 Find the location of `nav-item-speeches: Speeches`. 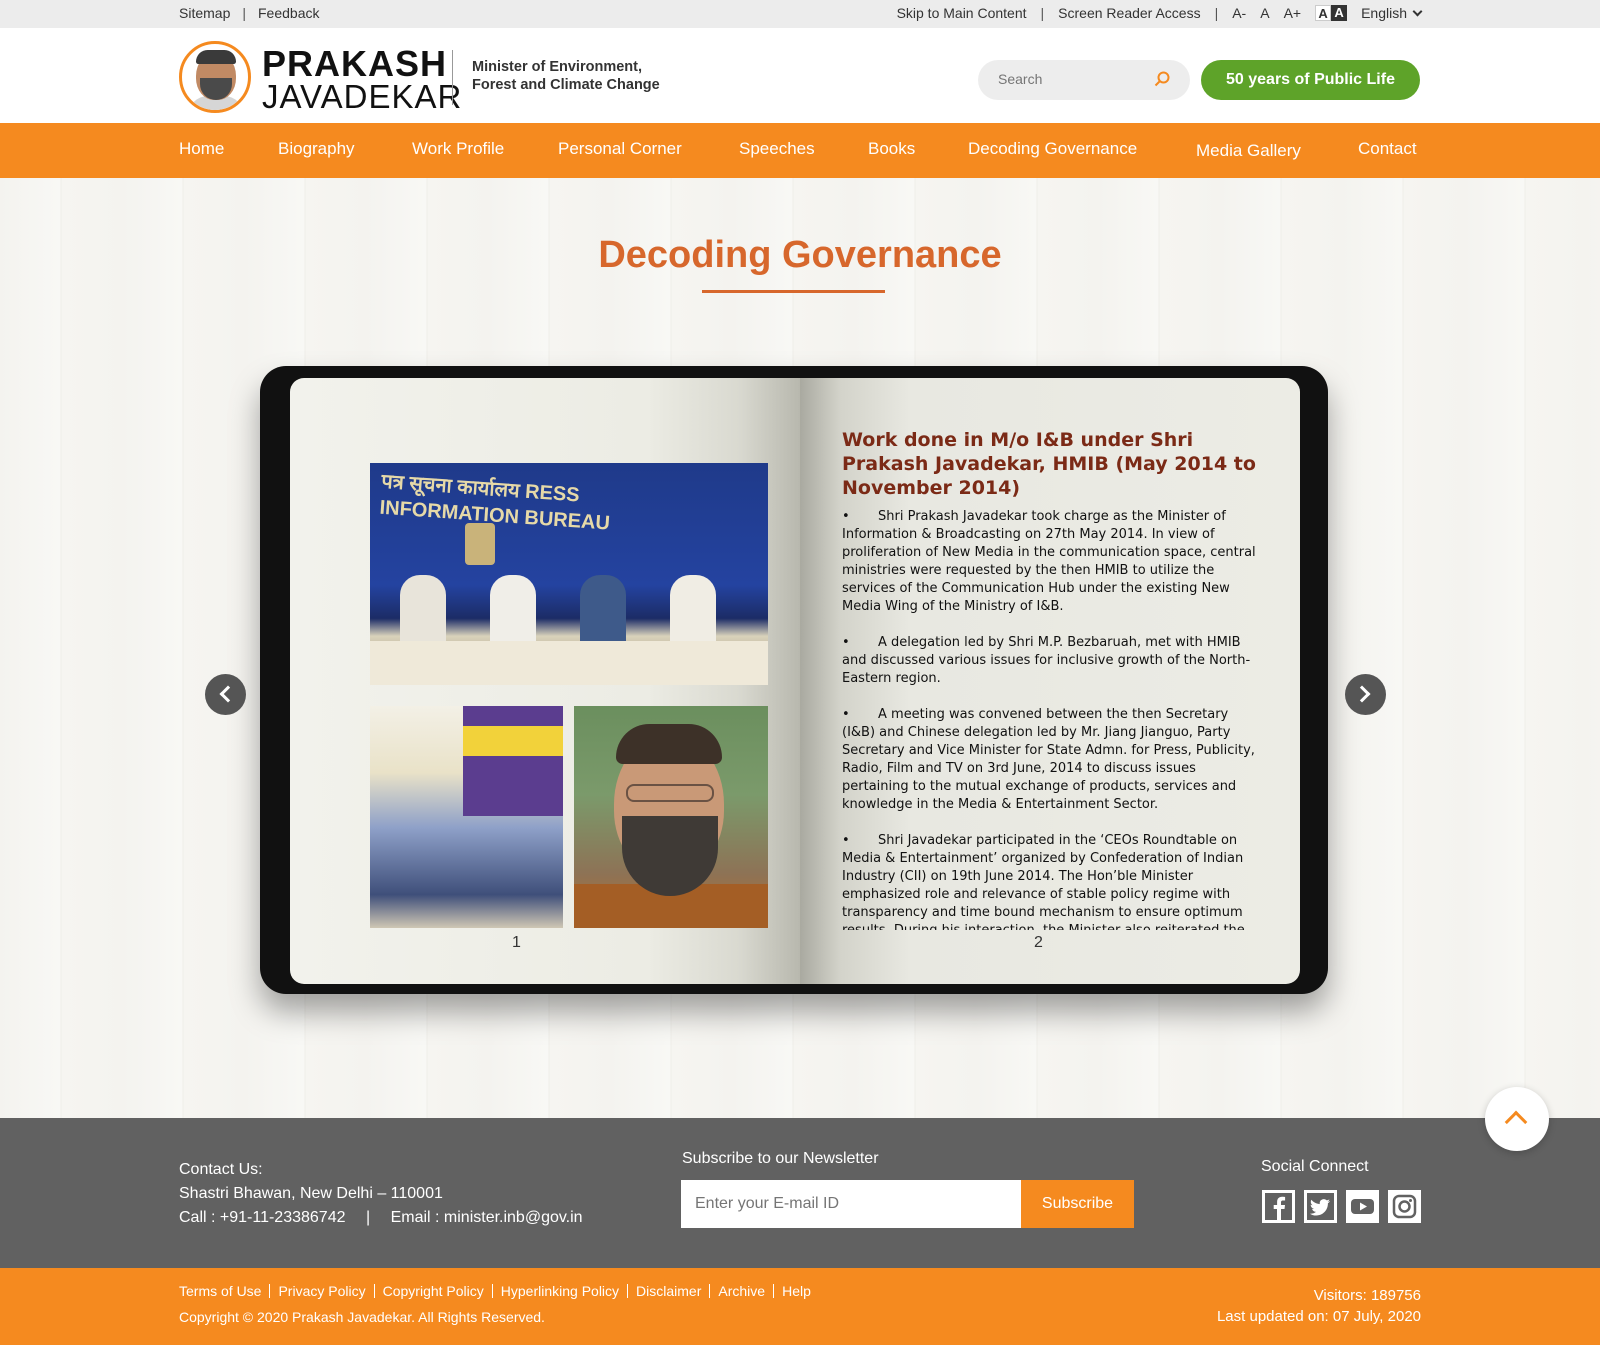

nav-item-speeches: Speeches is located at coordinates (777, 149).